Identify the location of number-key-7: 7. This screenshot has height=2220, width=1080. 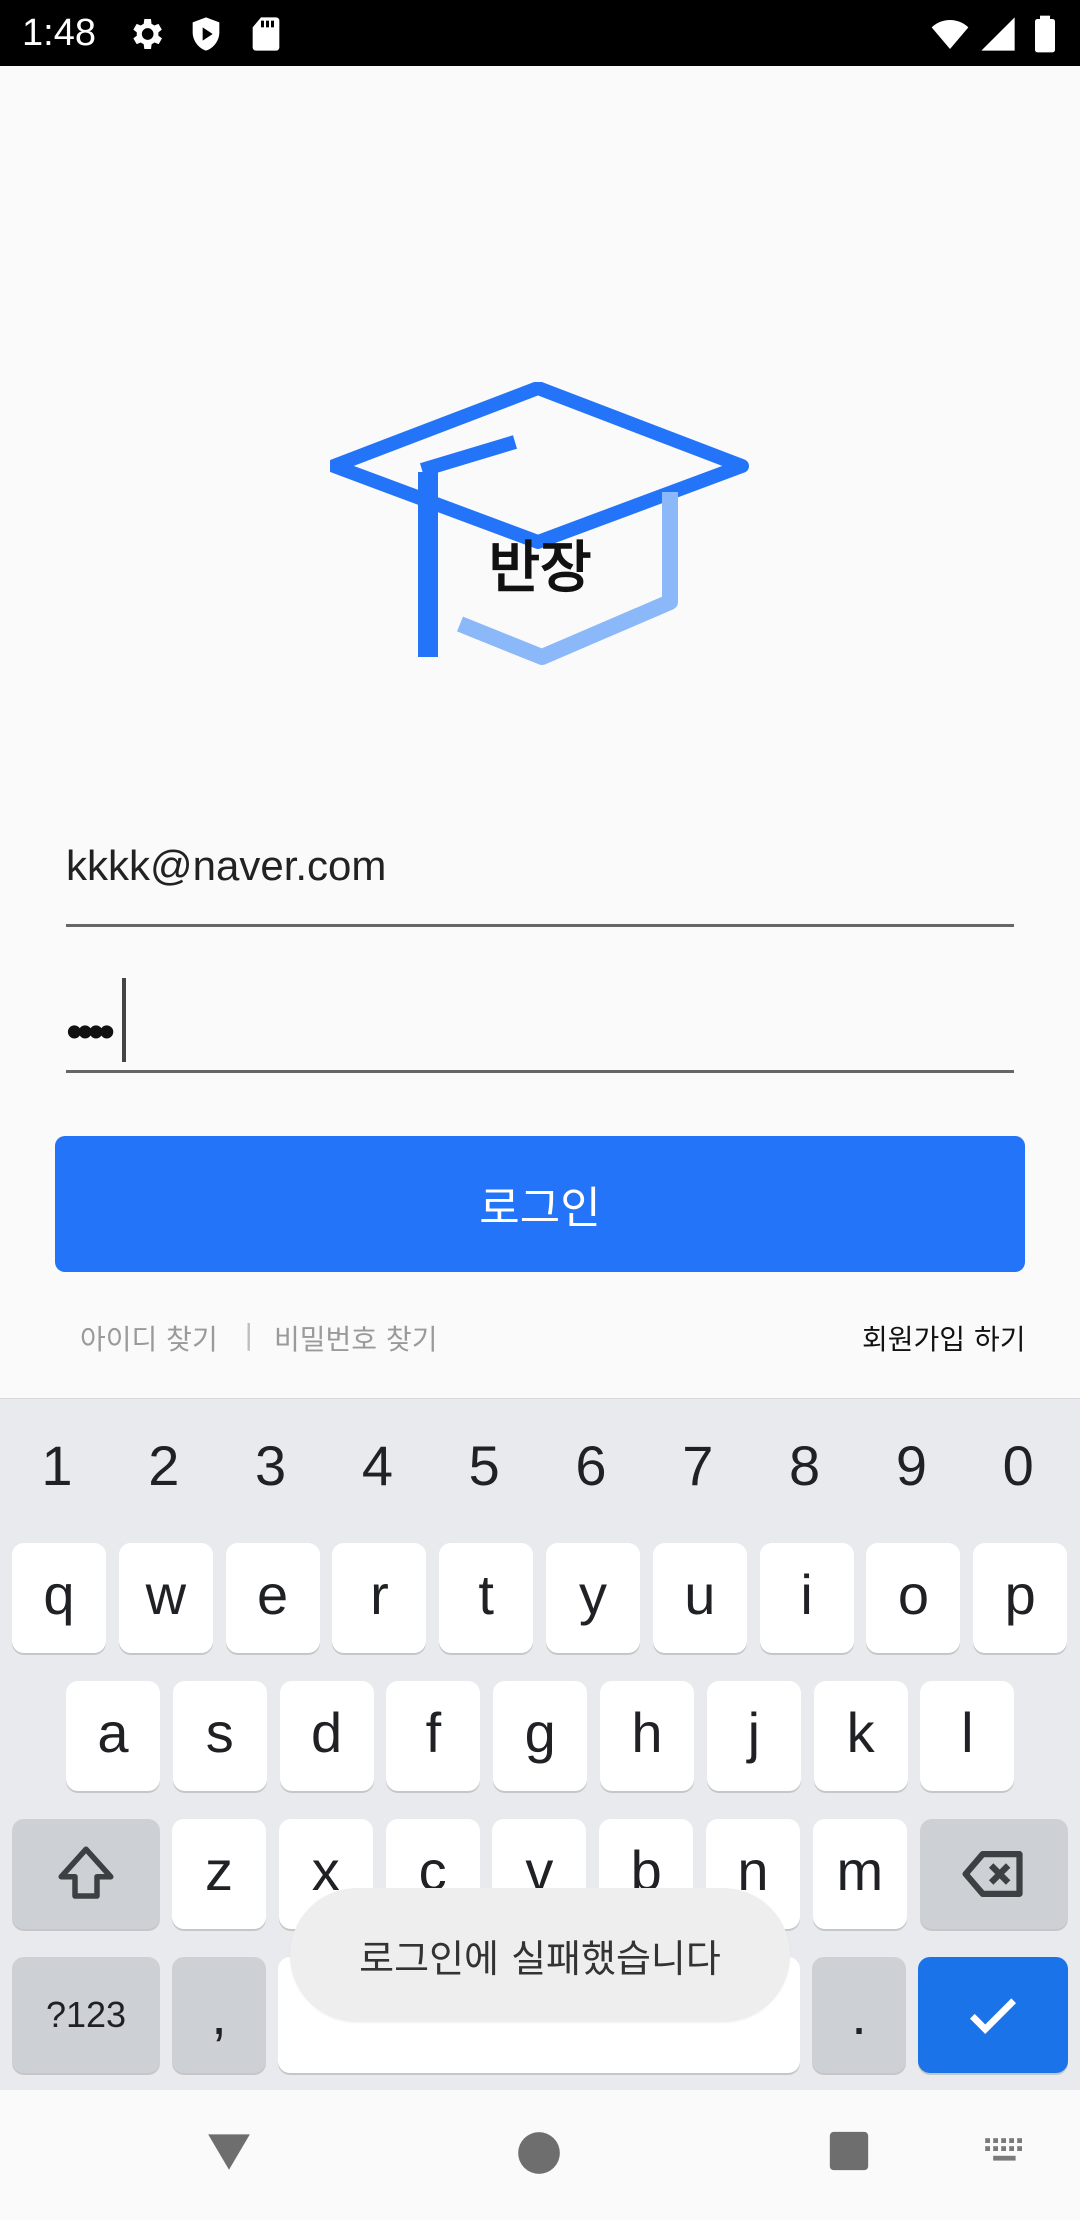
(698, 1466).